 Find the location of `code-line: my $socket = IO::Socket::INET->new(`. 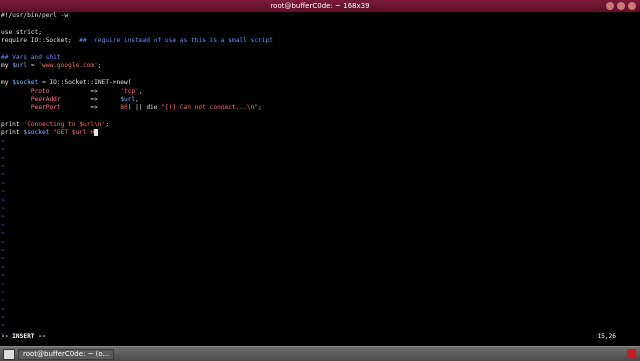

code-line: my $socket = IO::Socket::INET->new( is located at coordinates (320, 83).